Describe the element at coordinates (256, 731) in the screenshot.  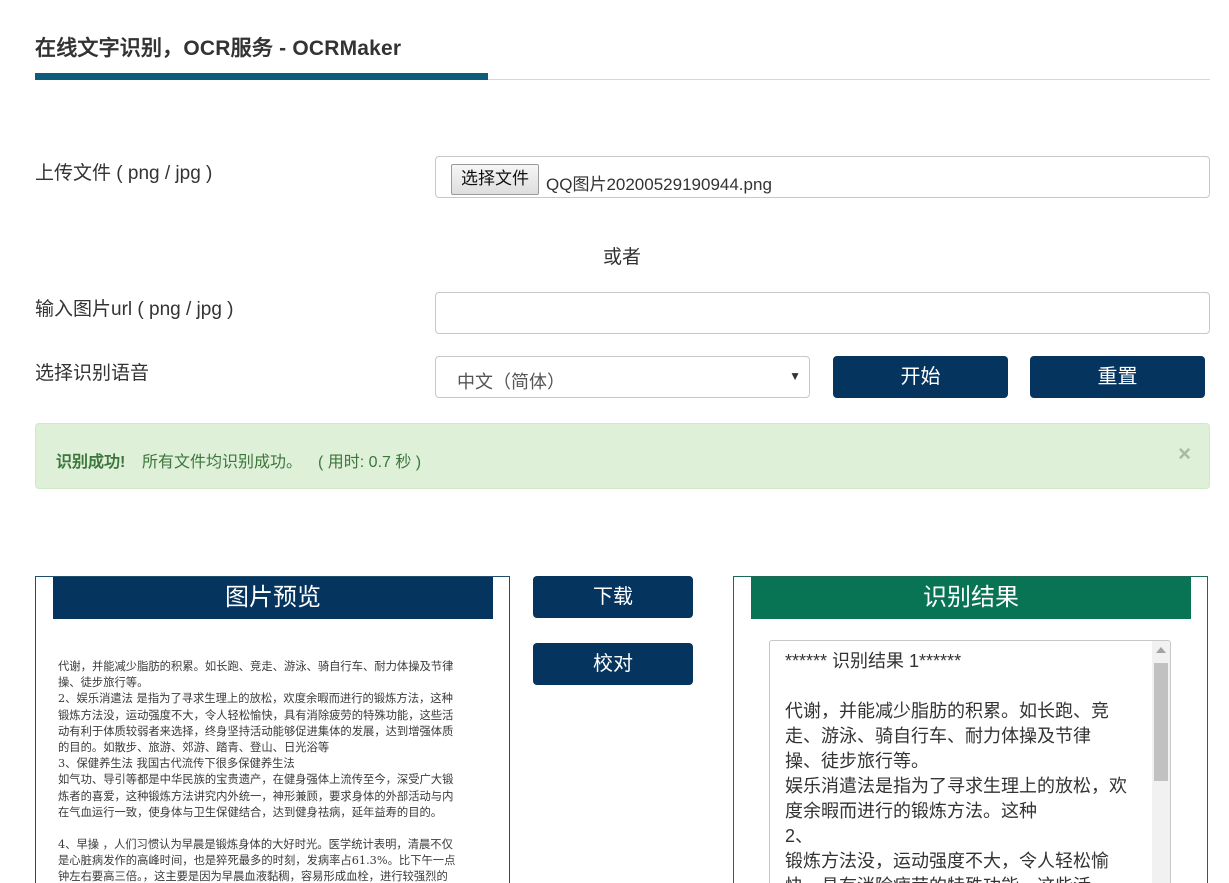
I see `preview-line: 动有利于体质较弱者来选择，终身坚持活动能够促进集体的发展，达到增强体质` at that location.